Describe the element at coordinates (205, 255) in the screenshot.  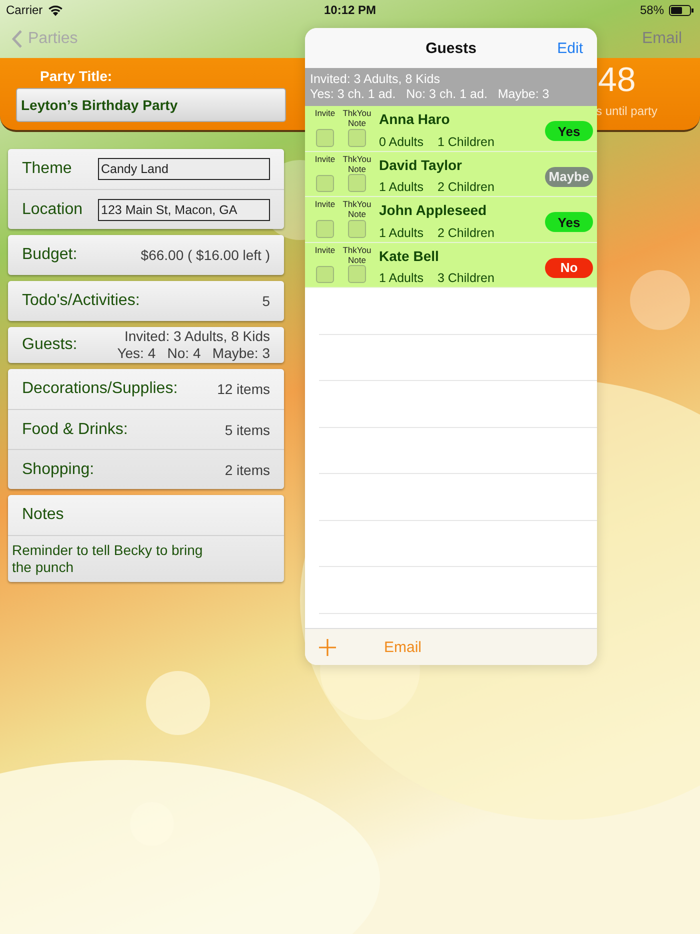
I see `budget-value: $66.00 ( $16.00 left )` at that location.